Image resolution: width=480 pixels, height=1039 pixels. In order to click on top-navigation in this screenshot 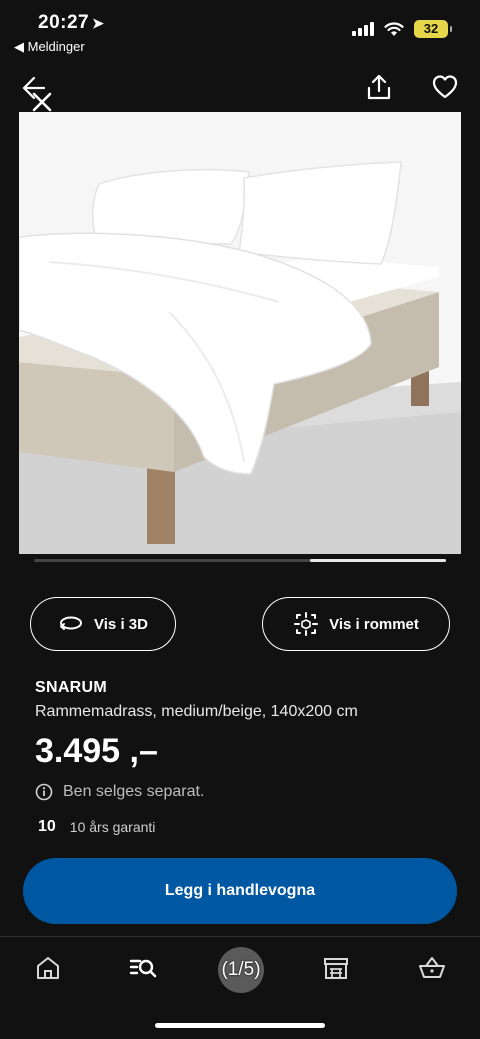, I will do `click(240, 90)`.